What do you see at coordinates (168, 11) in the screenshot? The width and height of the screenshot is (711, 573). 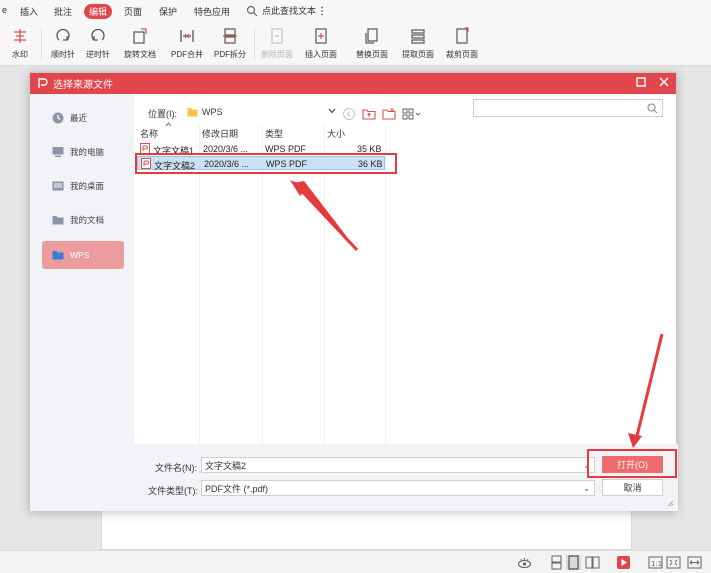 I see `menu-protect: 保护` at bounding box center [168, 11].